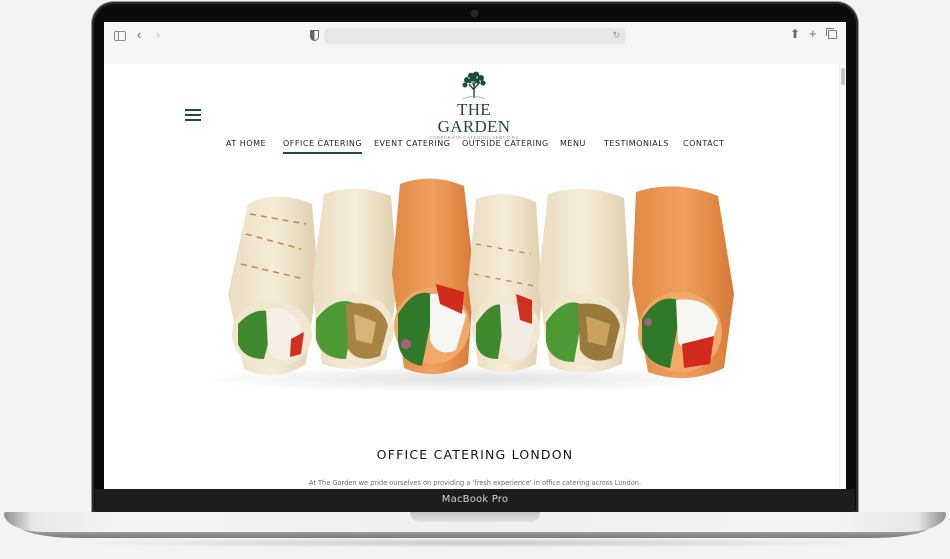 The image size is (950, 559). I want to click on nav-item-event-catering: EVENT CATERING, so click(412, 143).